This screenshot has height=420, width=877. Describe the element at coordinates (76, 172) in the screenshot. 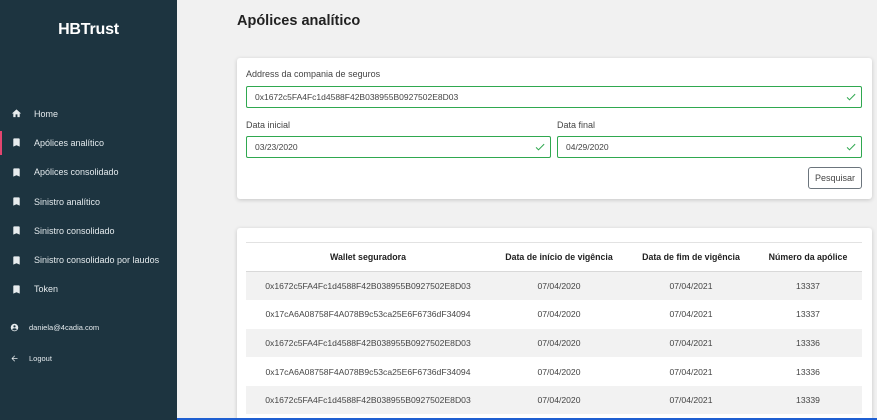

I see `sidebar-item-label: Apólices consolidado` at that location.